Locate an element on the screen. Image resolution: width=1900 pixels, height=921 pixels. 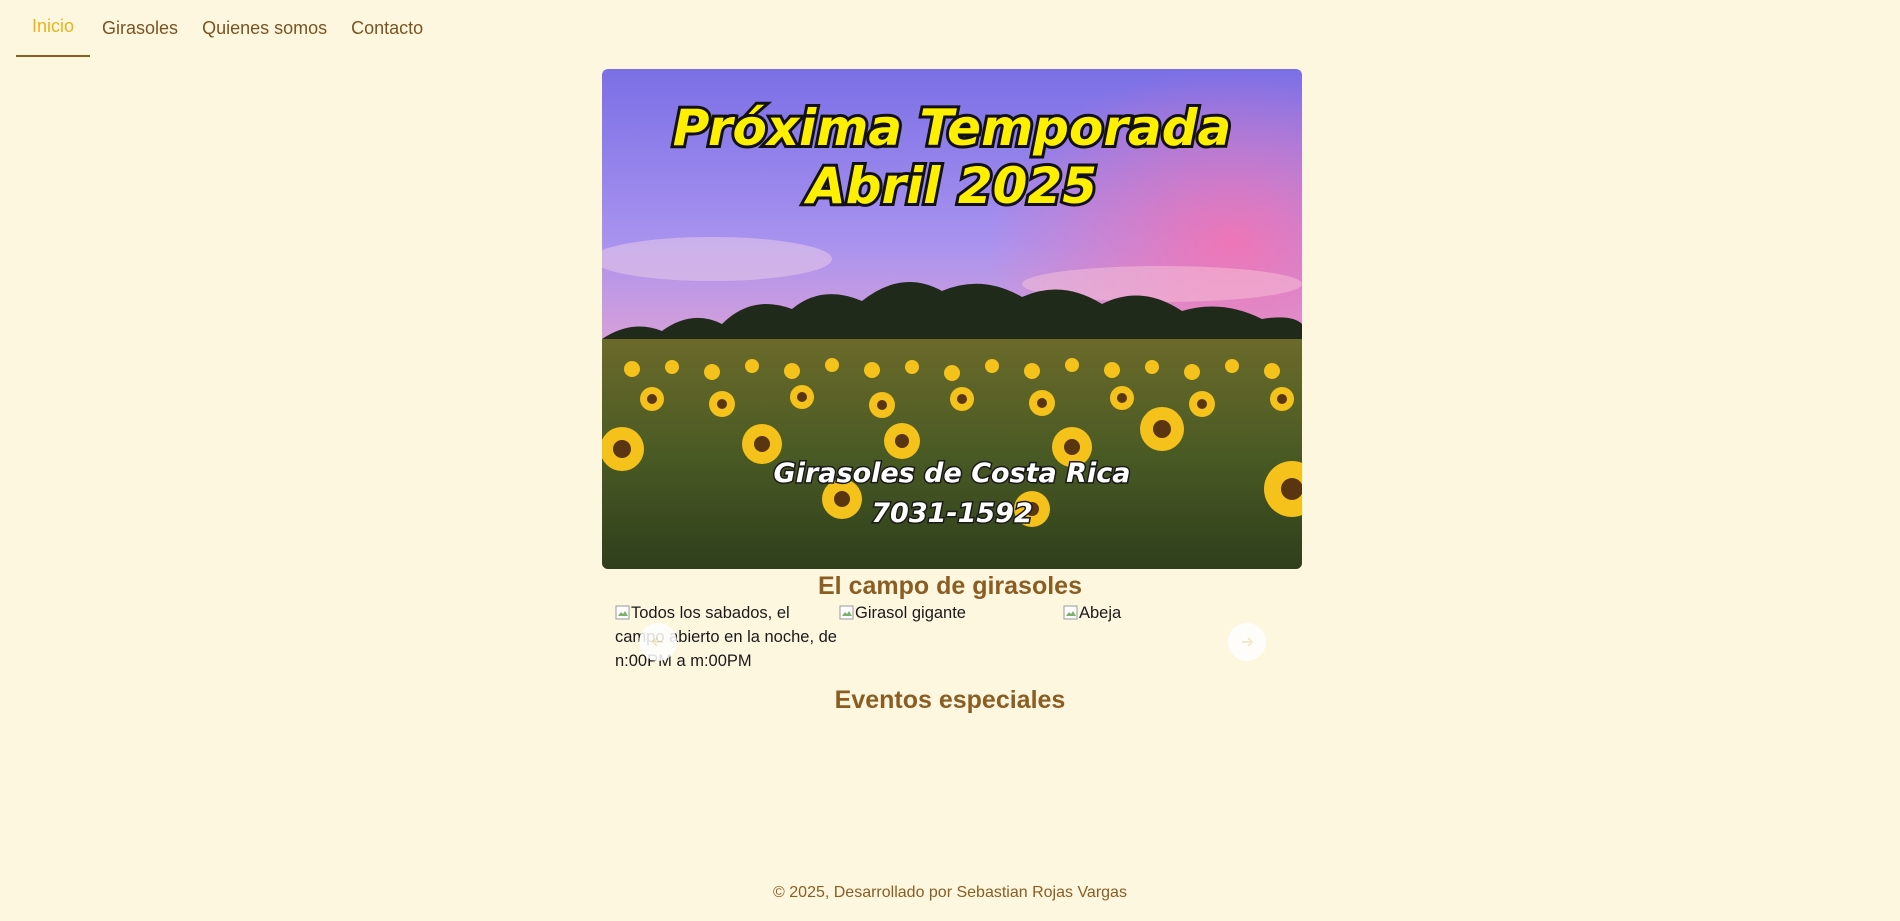
carousel-slide: Abeja is located at coordinates (1174, 613).